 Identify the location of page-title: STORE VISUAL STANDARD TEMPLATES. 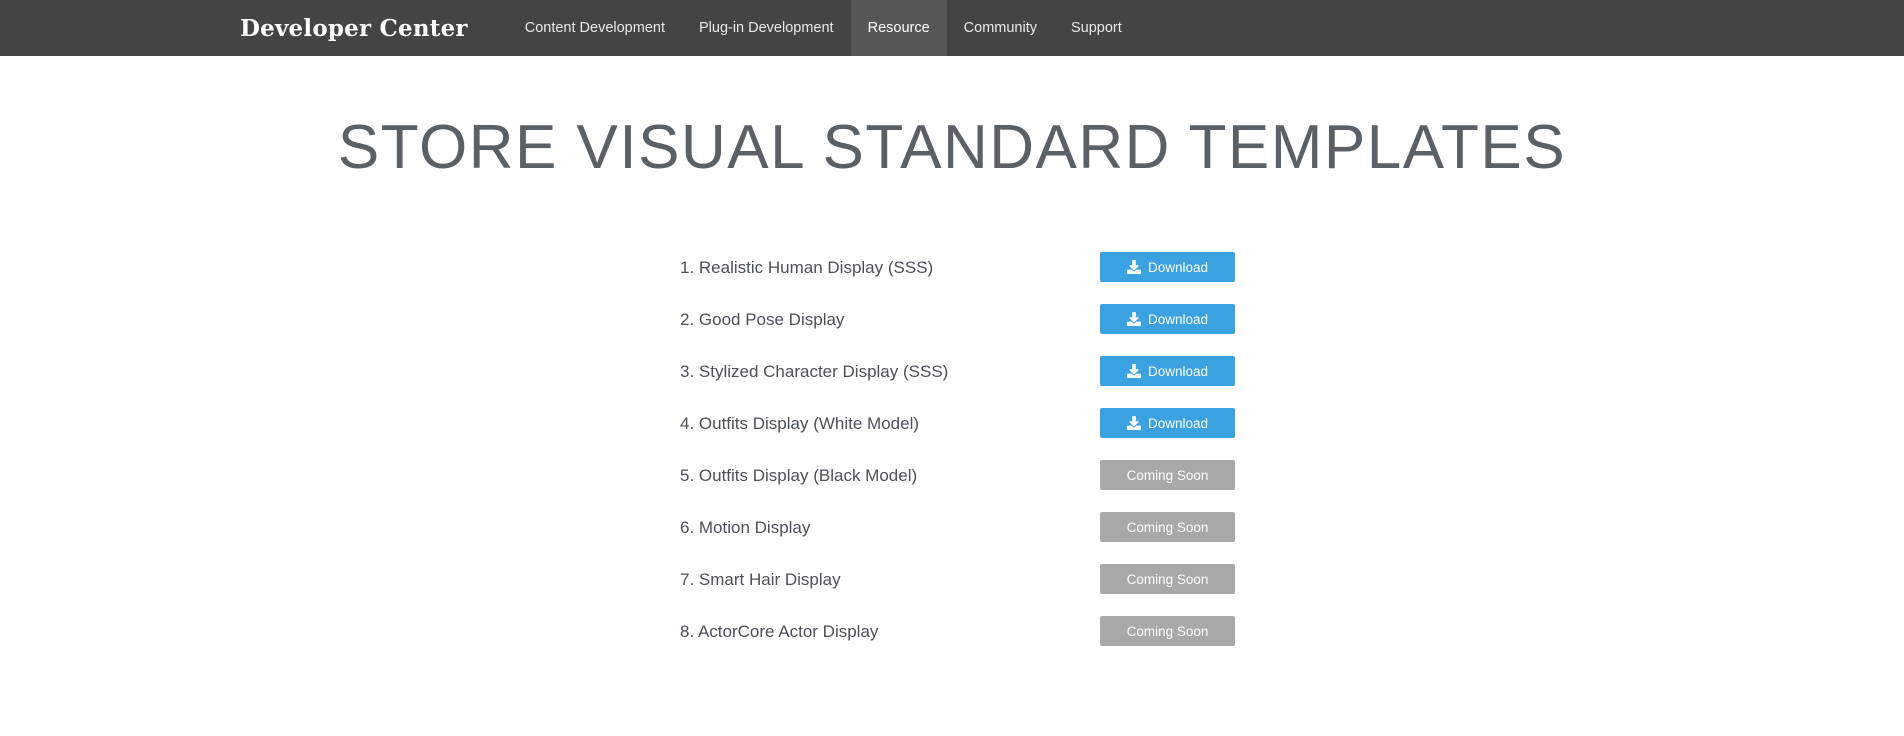
(952, 147).